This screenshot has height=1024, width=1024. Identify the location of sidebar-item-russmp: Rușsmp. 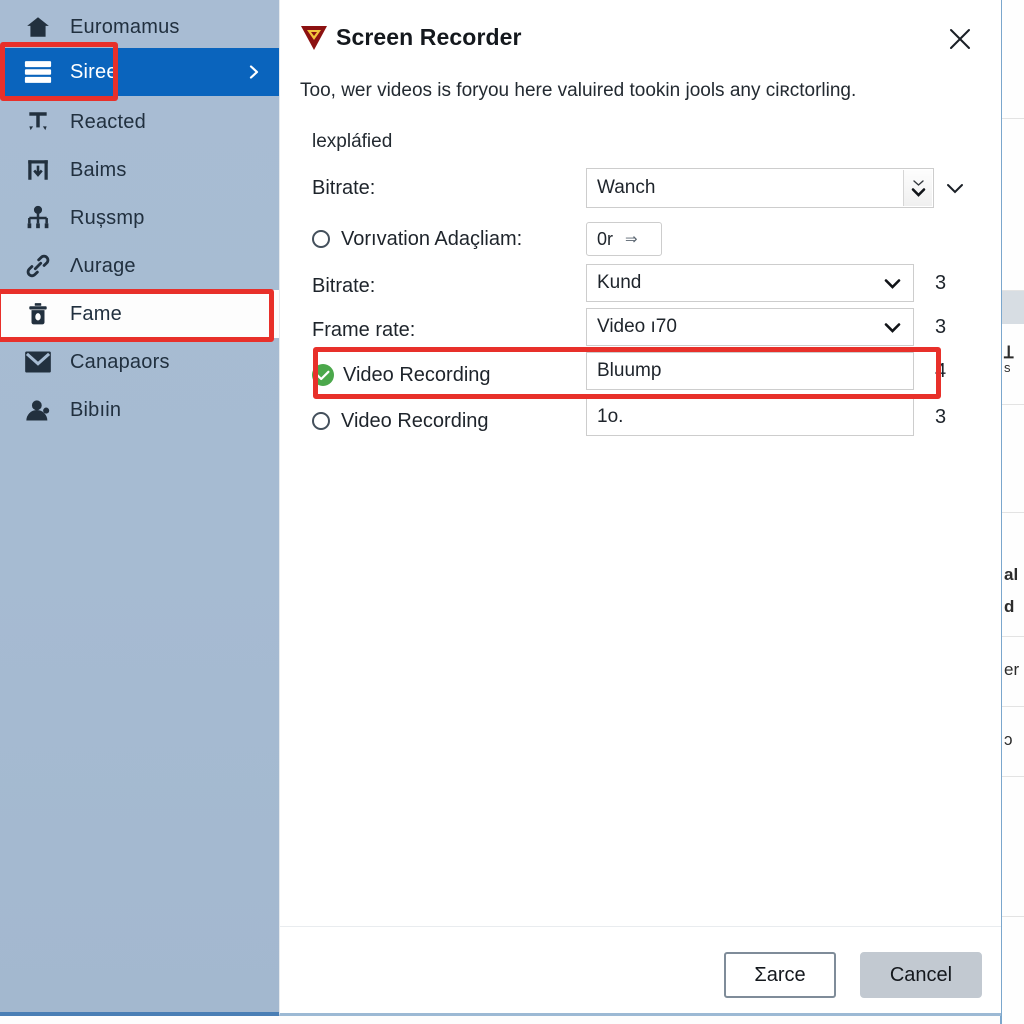
(139, 218).